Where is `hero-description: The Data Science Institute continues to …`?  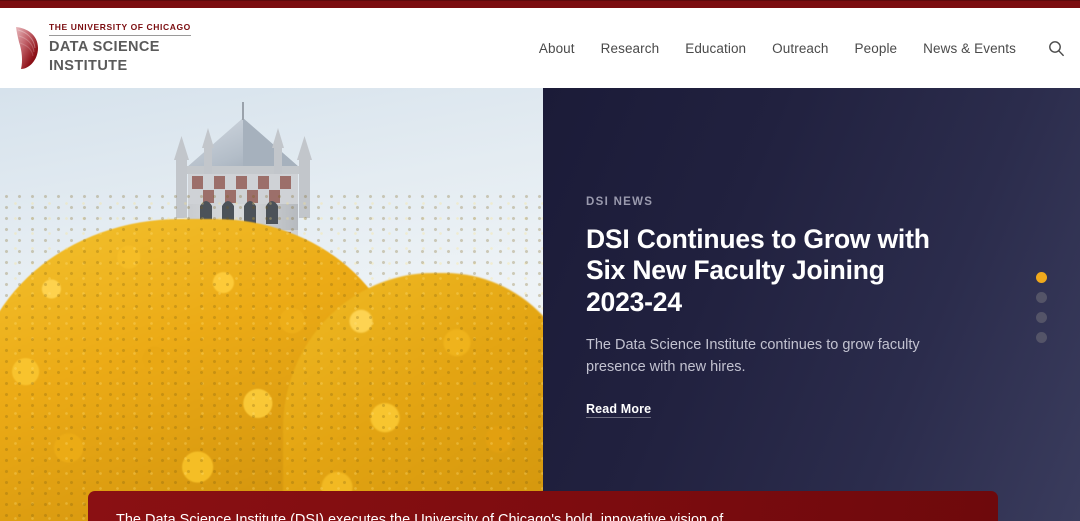 hero-description: The Data Science Institute continues to … is located at coordinates (753, 355).